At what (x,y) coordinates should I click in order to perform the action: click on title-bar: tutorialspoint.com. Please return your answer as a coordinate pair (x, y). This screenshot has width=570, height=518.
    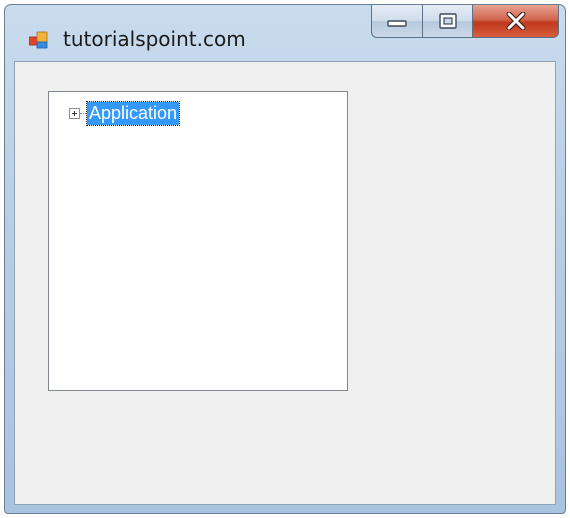
    Looking at the image, I should click on (285, 33).